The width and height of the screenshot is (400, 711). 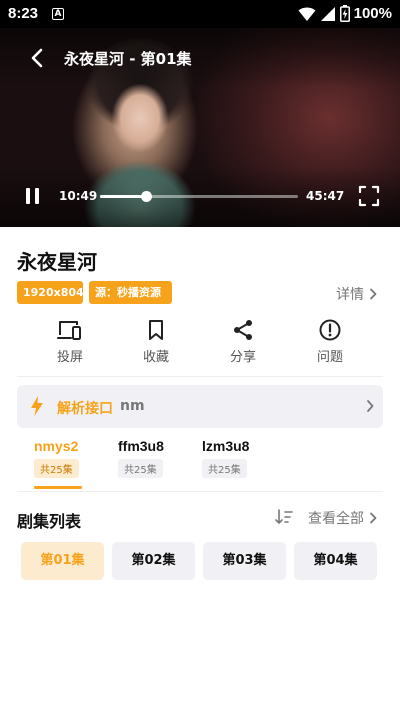 What do you see at coordinates (226, 446) in the screenshot?
I see `source-name: lzm3u8` at bounding box center [226, 446].